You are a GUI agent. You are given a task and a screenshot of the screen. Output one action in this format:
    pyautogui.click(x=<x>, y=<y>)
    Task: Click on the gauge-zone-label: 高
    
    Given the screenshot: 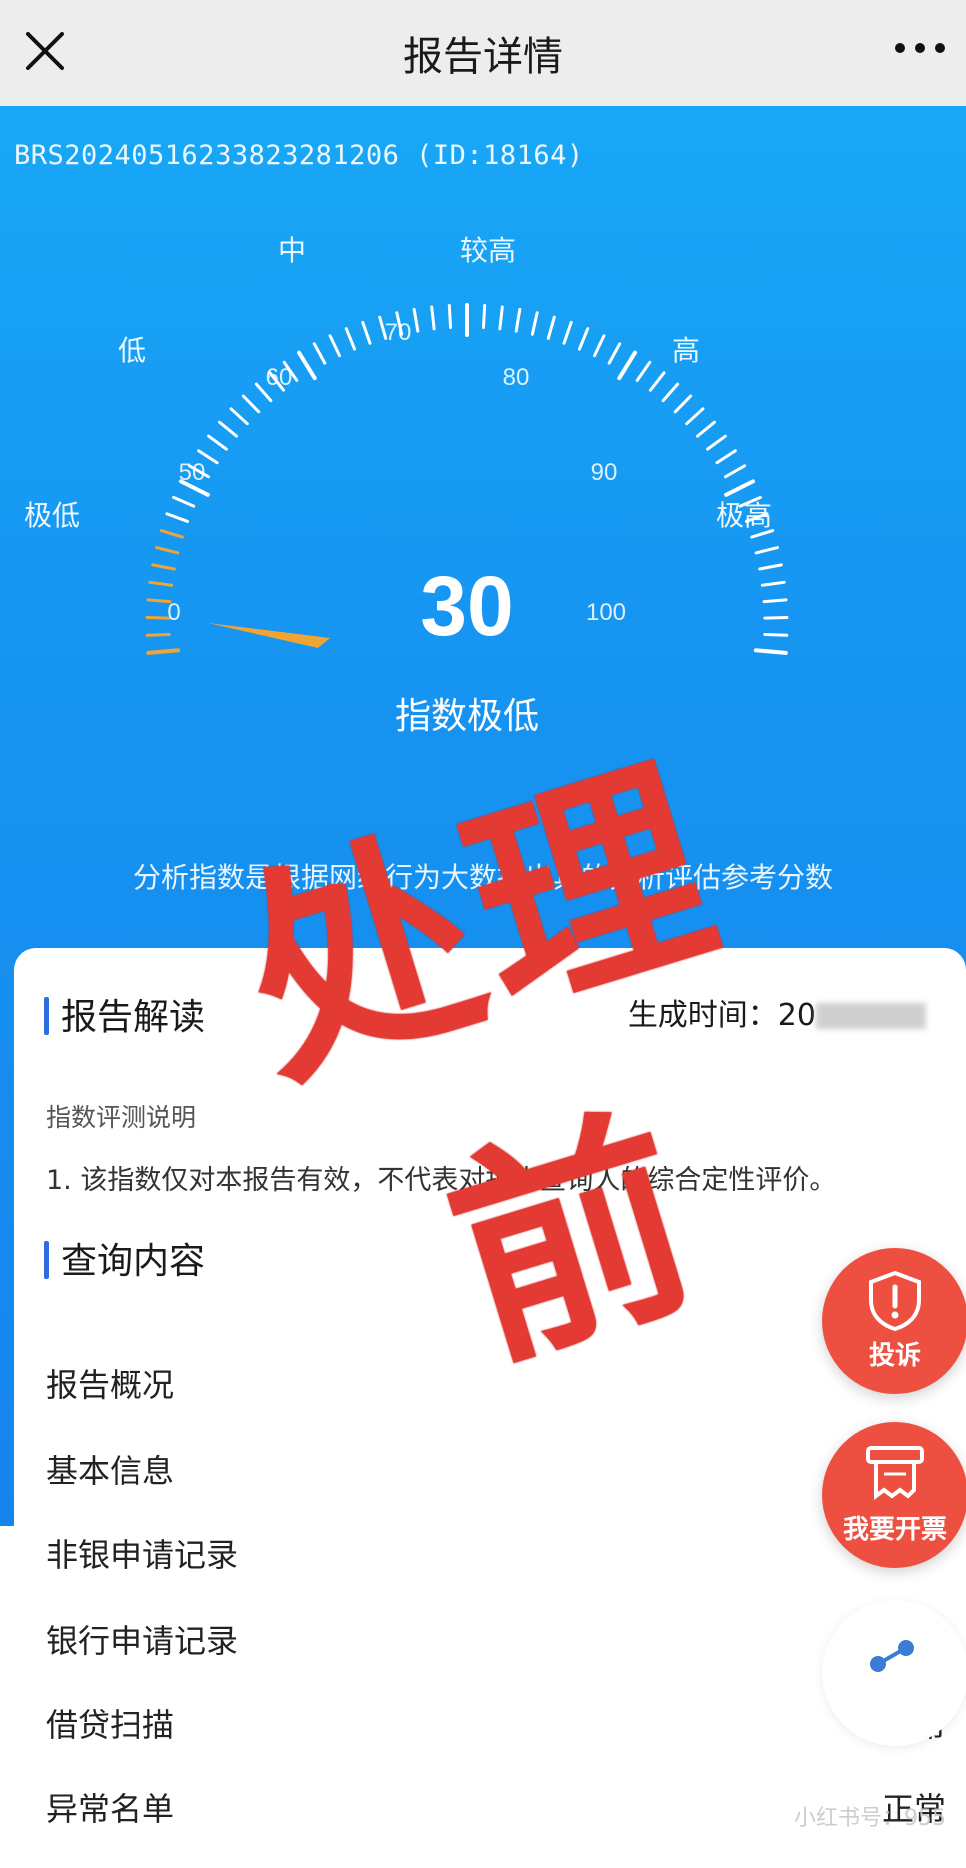 What is the action you would take?
    pyautogui.click(x=686, y=350)
    